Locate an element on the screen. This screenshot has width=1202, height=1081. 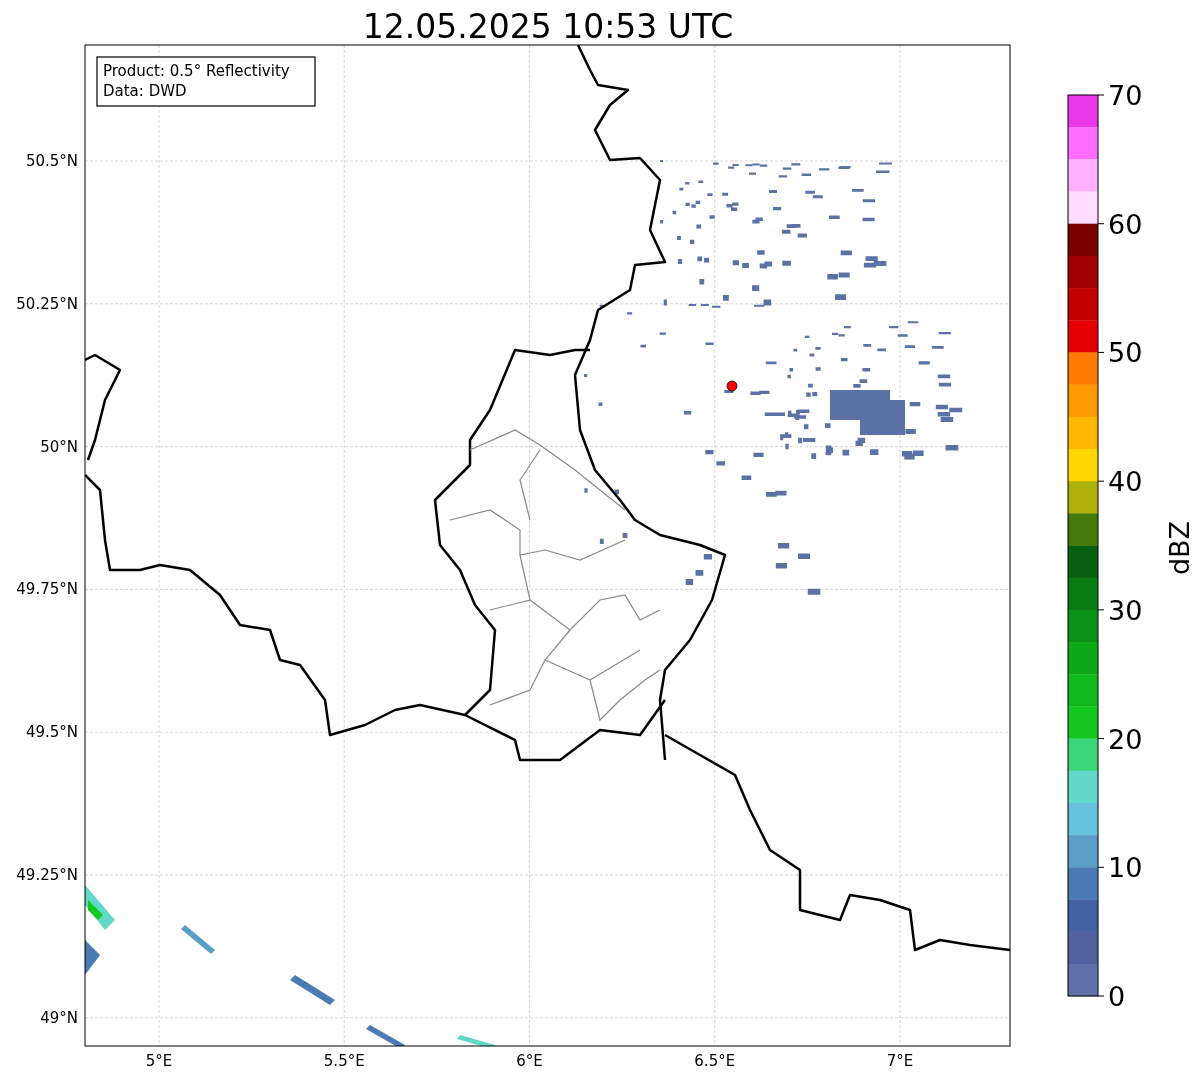
product-label: Product: 0.5° Reflectivity is located at coordinates (196, 71).